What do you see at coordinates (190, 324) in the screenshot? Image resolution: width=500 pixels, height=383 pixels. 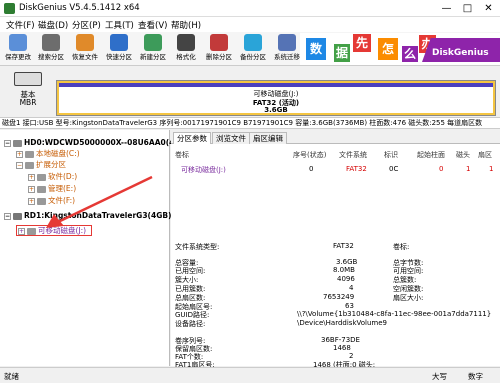 I see `device-label: 设备路径:` at bounding box center [190, 324].